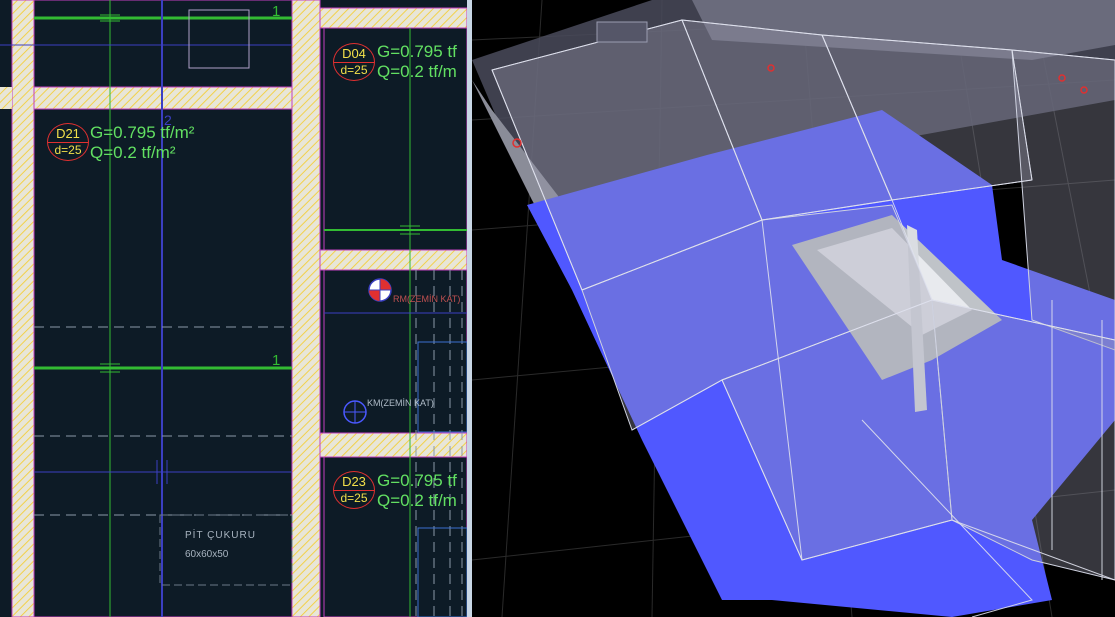 This screenshot has width=1115, height=617. I want to click on roof-opening, so click(622, 32).